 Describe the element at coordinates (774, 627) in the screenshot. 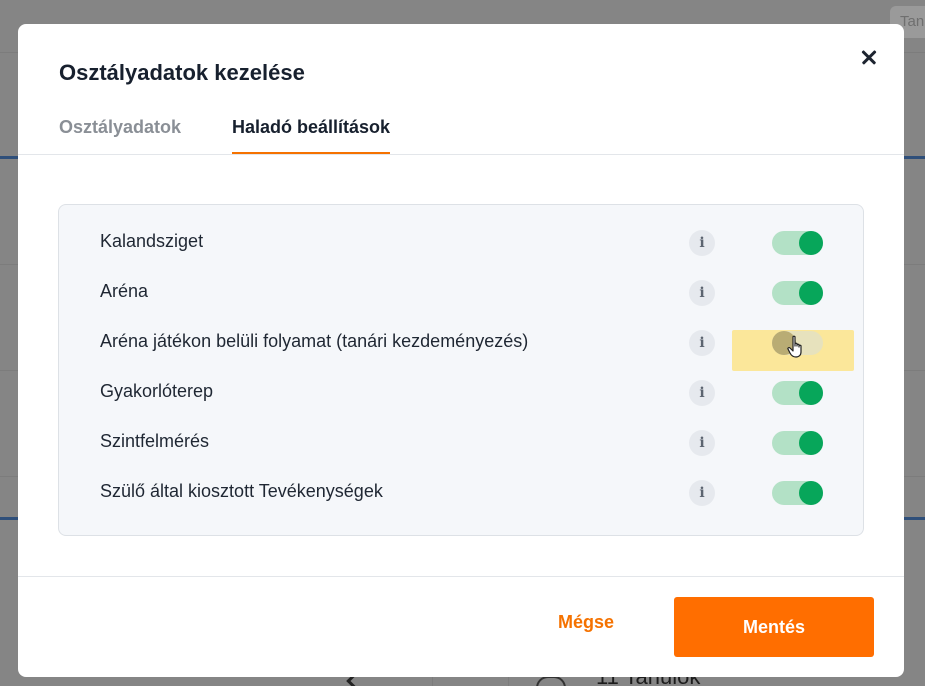

I see `save-button: Mentés` at that location.